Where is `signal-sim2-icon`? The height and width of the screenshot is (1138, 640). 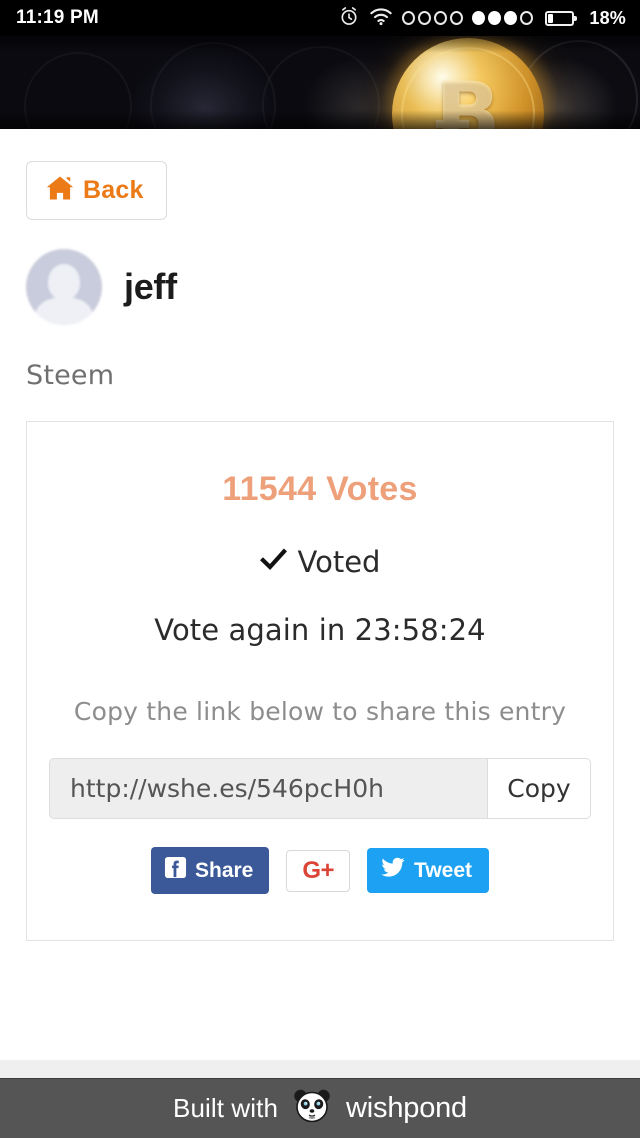 signal-sim2-icon is located at coordinates (503, 18).